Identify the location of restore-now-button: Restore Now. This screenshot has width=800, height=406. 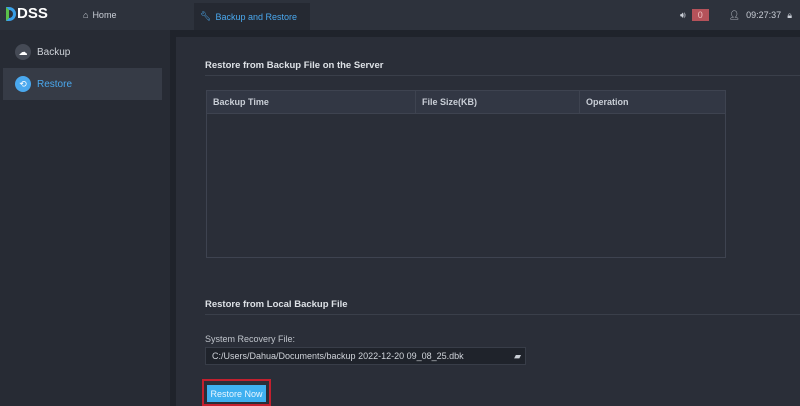
(236, 393).